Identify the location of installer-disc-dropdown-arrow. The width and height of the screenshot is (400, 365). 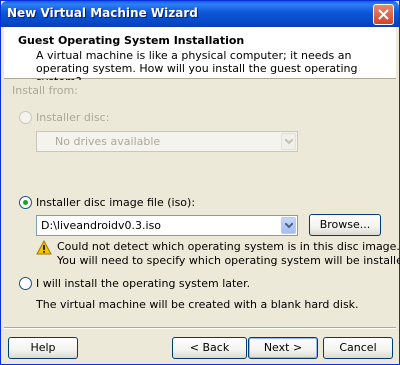
(288, 141).